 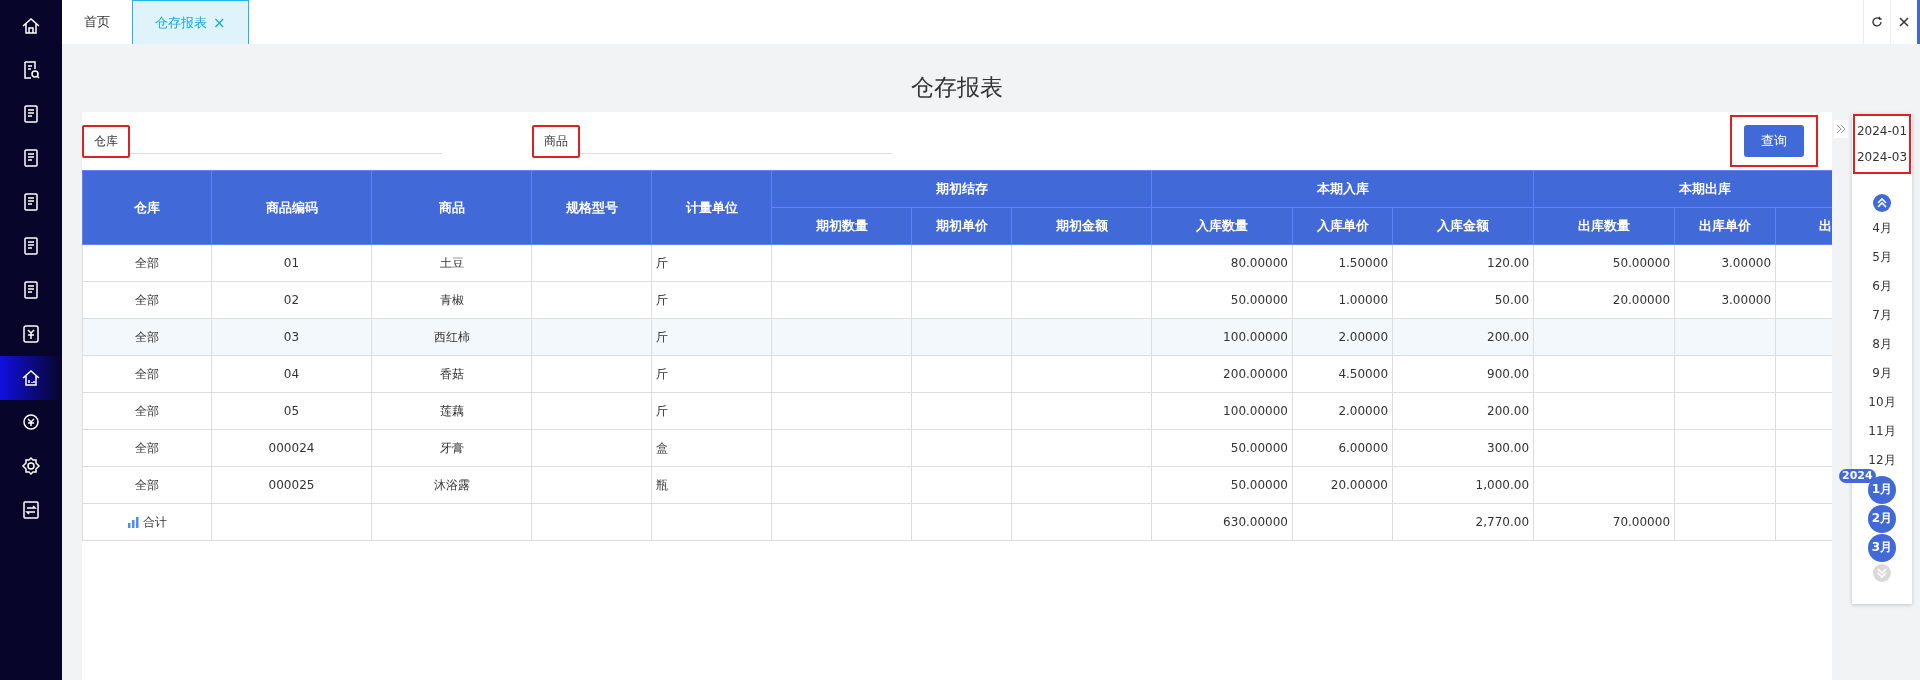 What do you see at coordinates (1904, 22) in the screenshot?
I see `close-icon` at bounding box center [1904, 22].